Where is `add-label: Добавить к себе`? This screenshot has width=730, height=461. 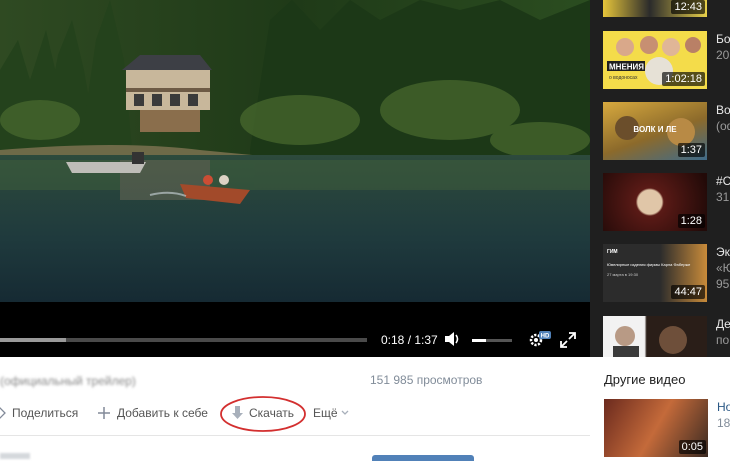 add-label: Добавить к себе is located at coordinates (162, 413).